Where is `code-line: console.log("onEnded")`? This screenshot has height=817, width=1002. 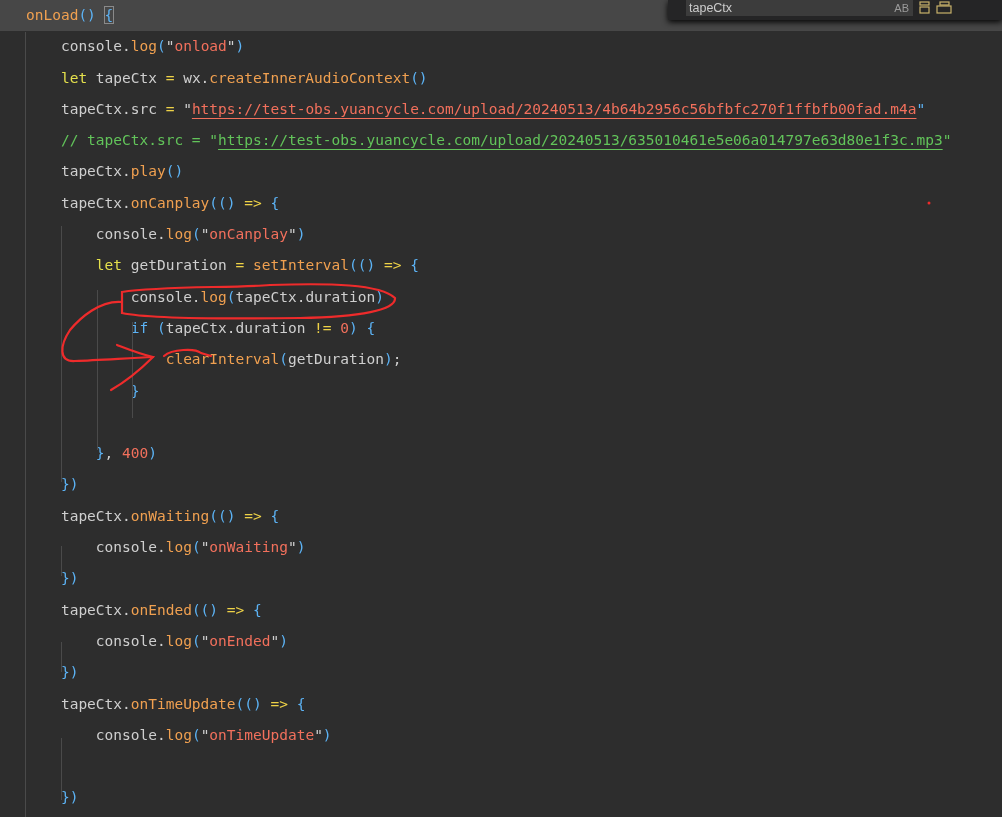 code-line: console.log("onEnded") is located at coordinates (191, 641).